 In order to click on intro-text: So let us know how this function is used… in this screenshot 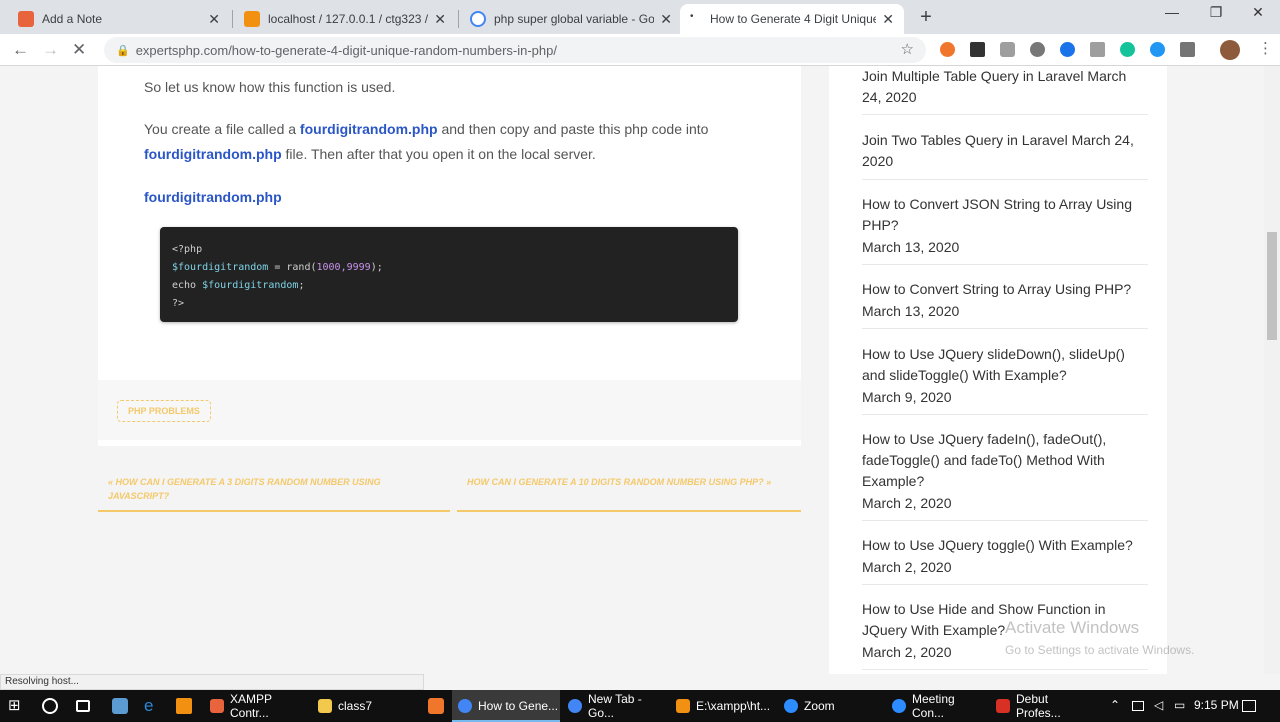, I will do `click(270, 87)`.